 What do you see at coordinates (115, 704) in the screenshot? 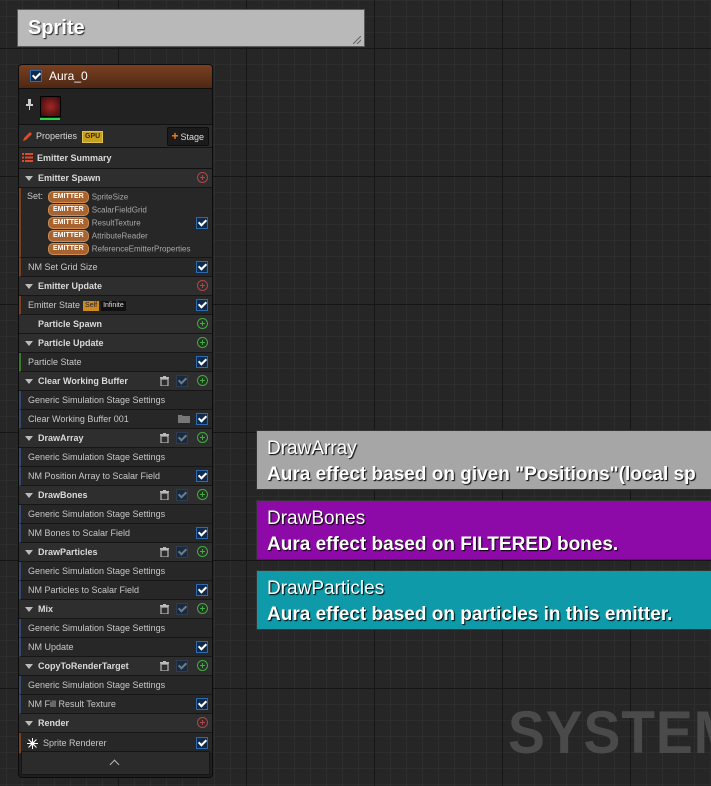
I see `module-nm-fill-result: NM Fill Result Texture` at bounding box center [115, 704].